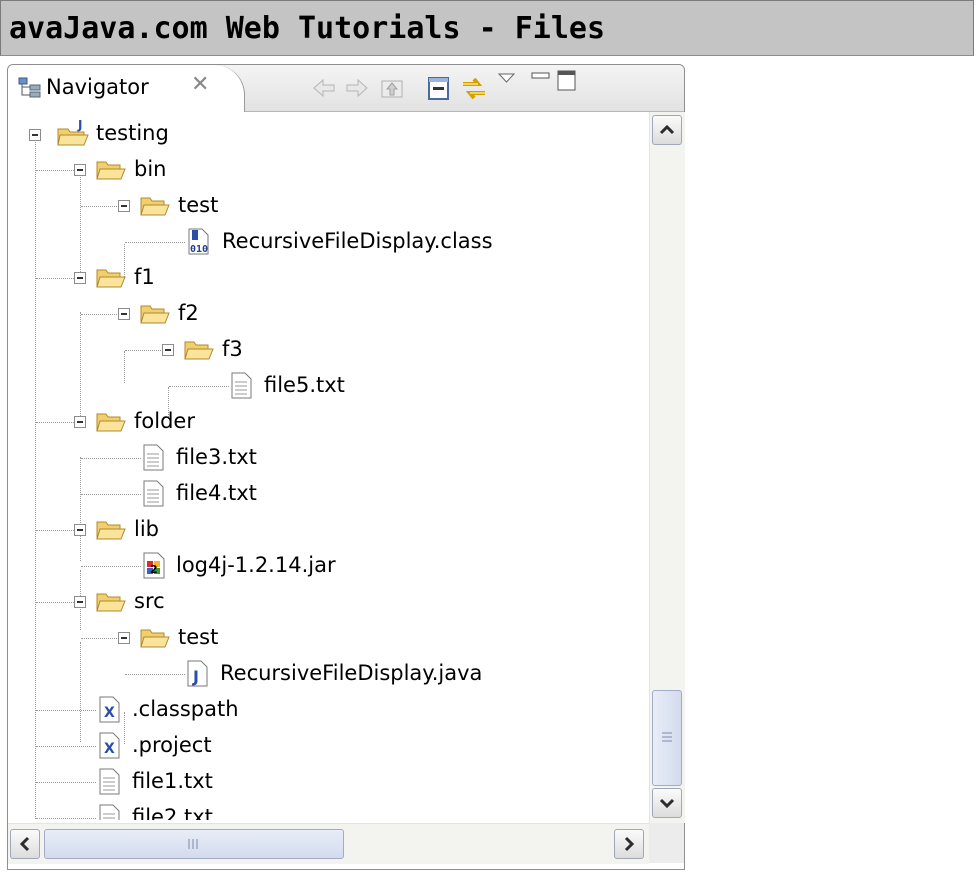 The height and width of the screenshot is (879, 976). I want to click on forward-icon, so click(357, 88).